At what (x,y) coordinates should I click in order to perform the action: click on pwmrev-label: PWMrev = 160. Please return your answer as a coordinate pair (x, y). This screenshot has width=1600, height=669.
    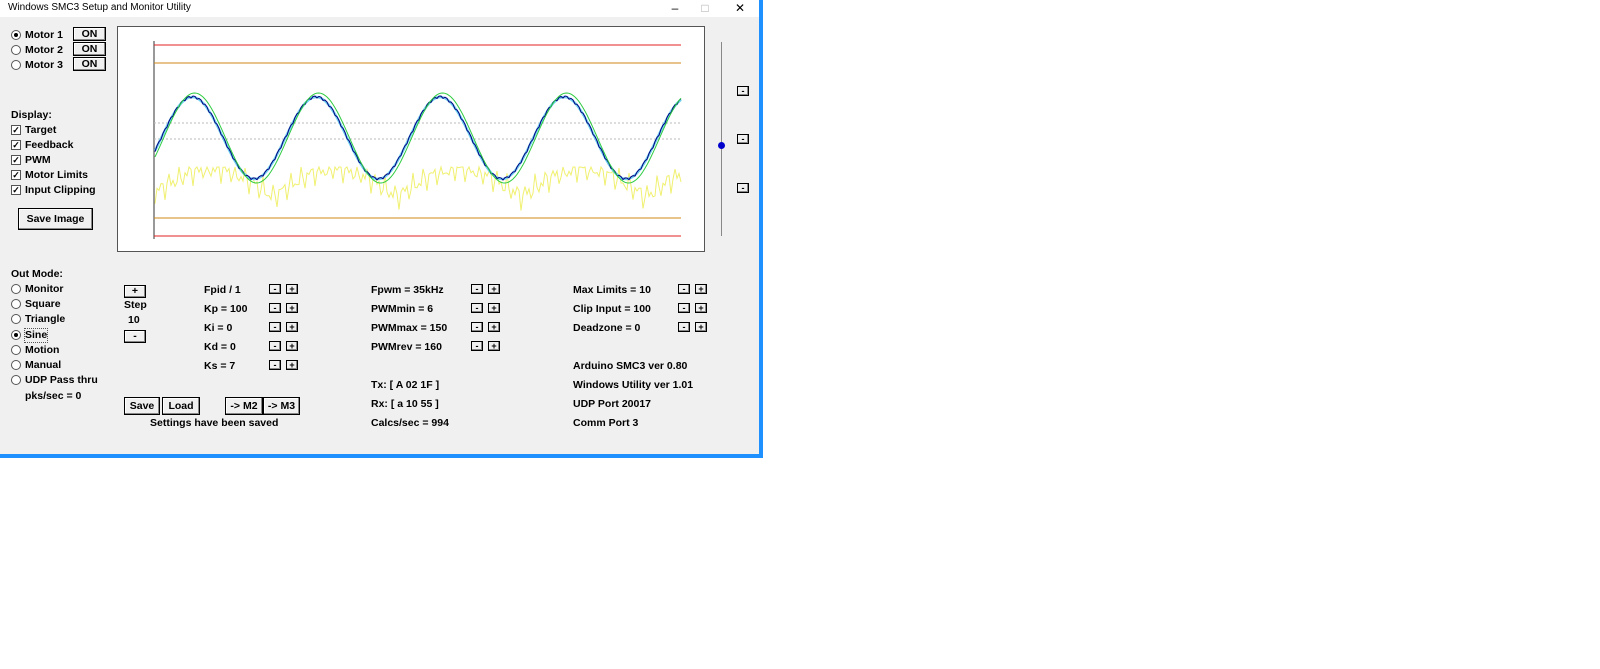
    Looking at the image, I should click on (406, 347).